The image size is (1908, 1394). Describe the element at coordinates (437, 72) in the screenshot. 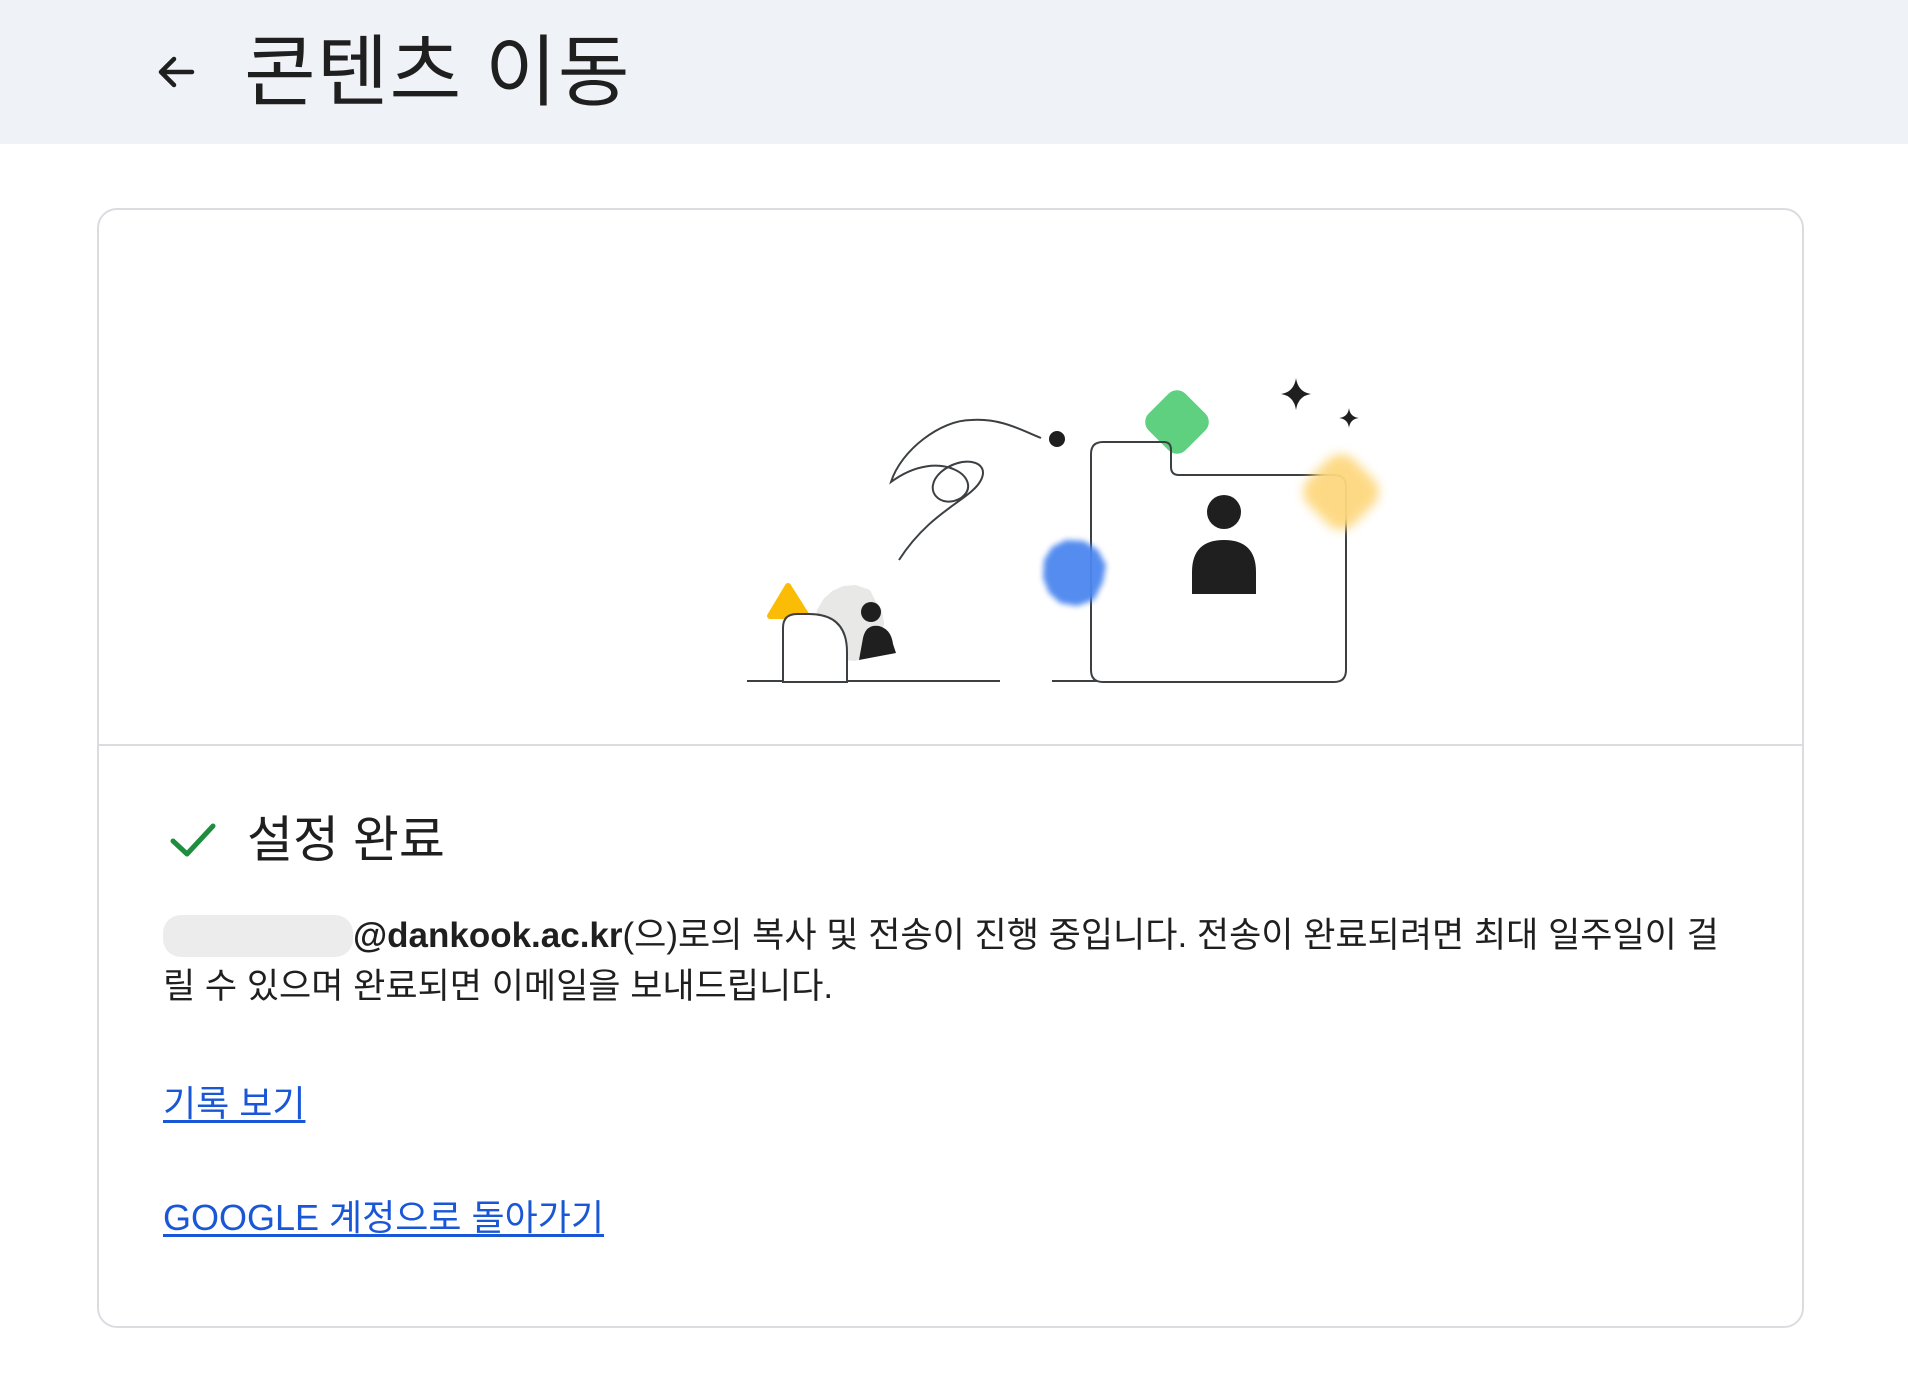

I see `page-title: 콘텐츠 이동` at that location.